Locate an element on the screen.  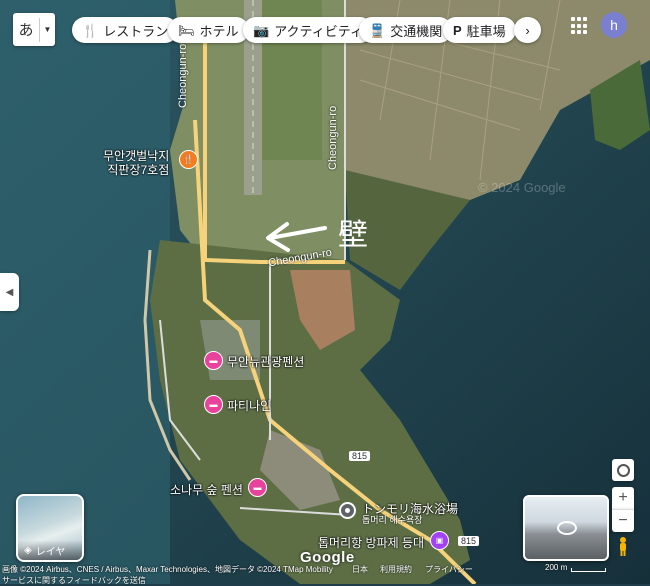
chip-label: ホテル is located at coordinates (219, 31).